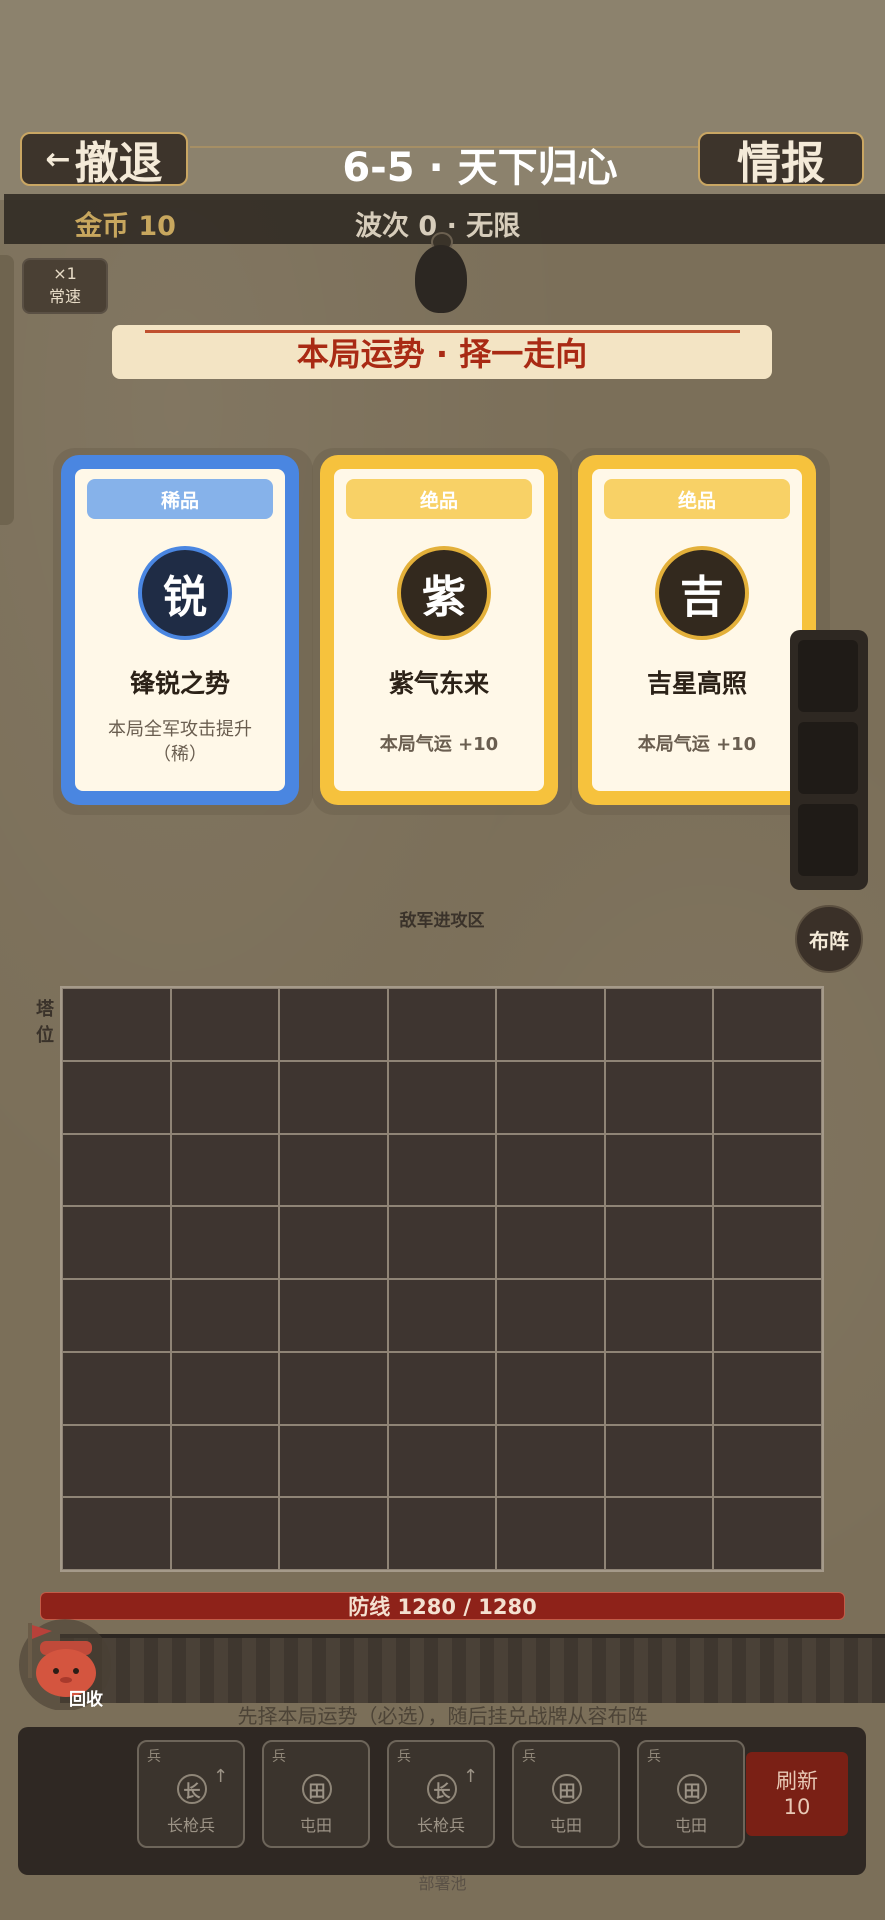  Describe the element at coordinates (180, 742) in the screenshot. I see `card-description: 本局全军攻击提升（稀）` at that location.